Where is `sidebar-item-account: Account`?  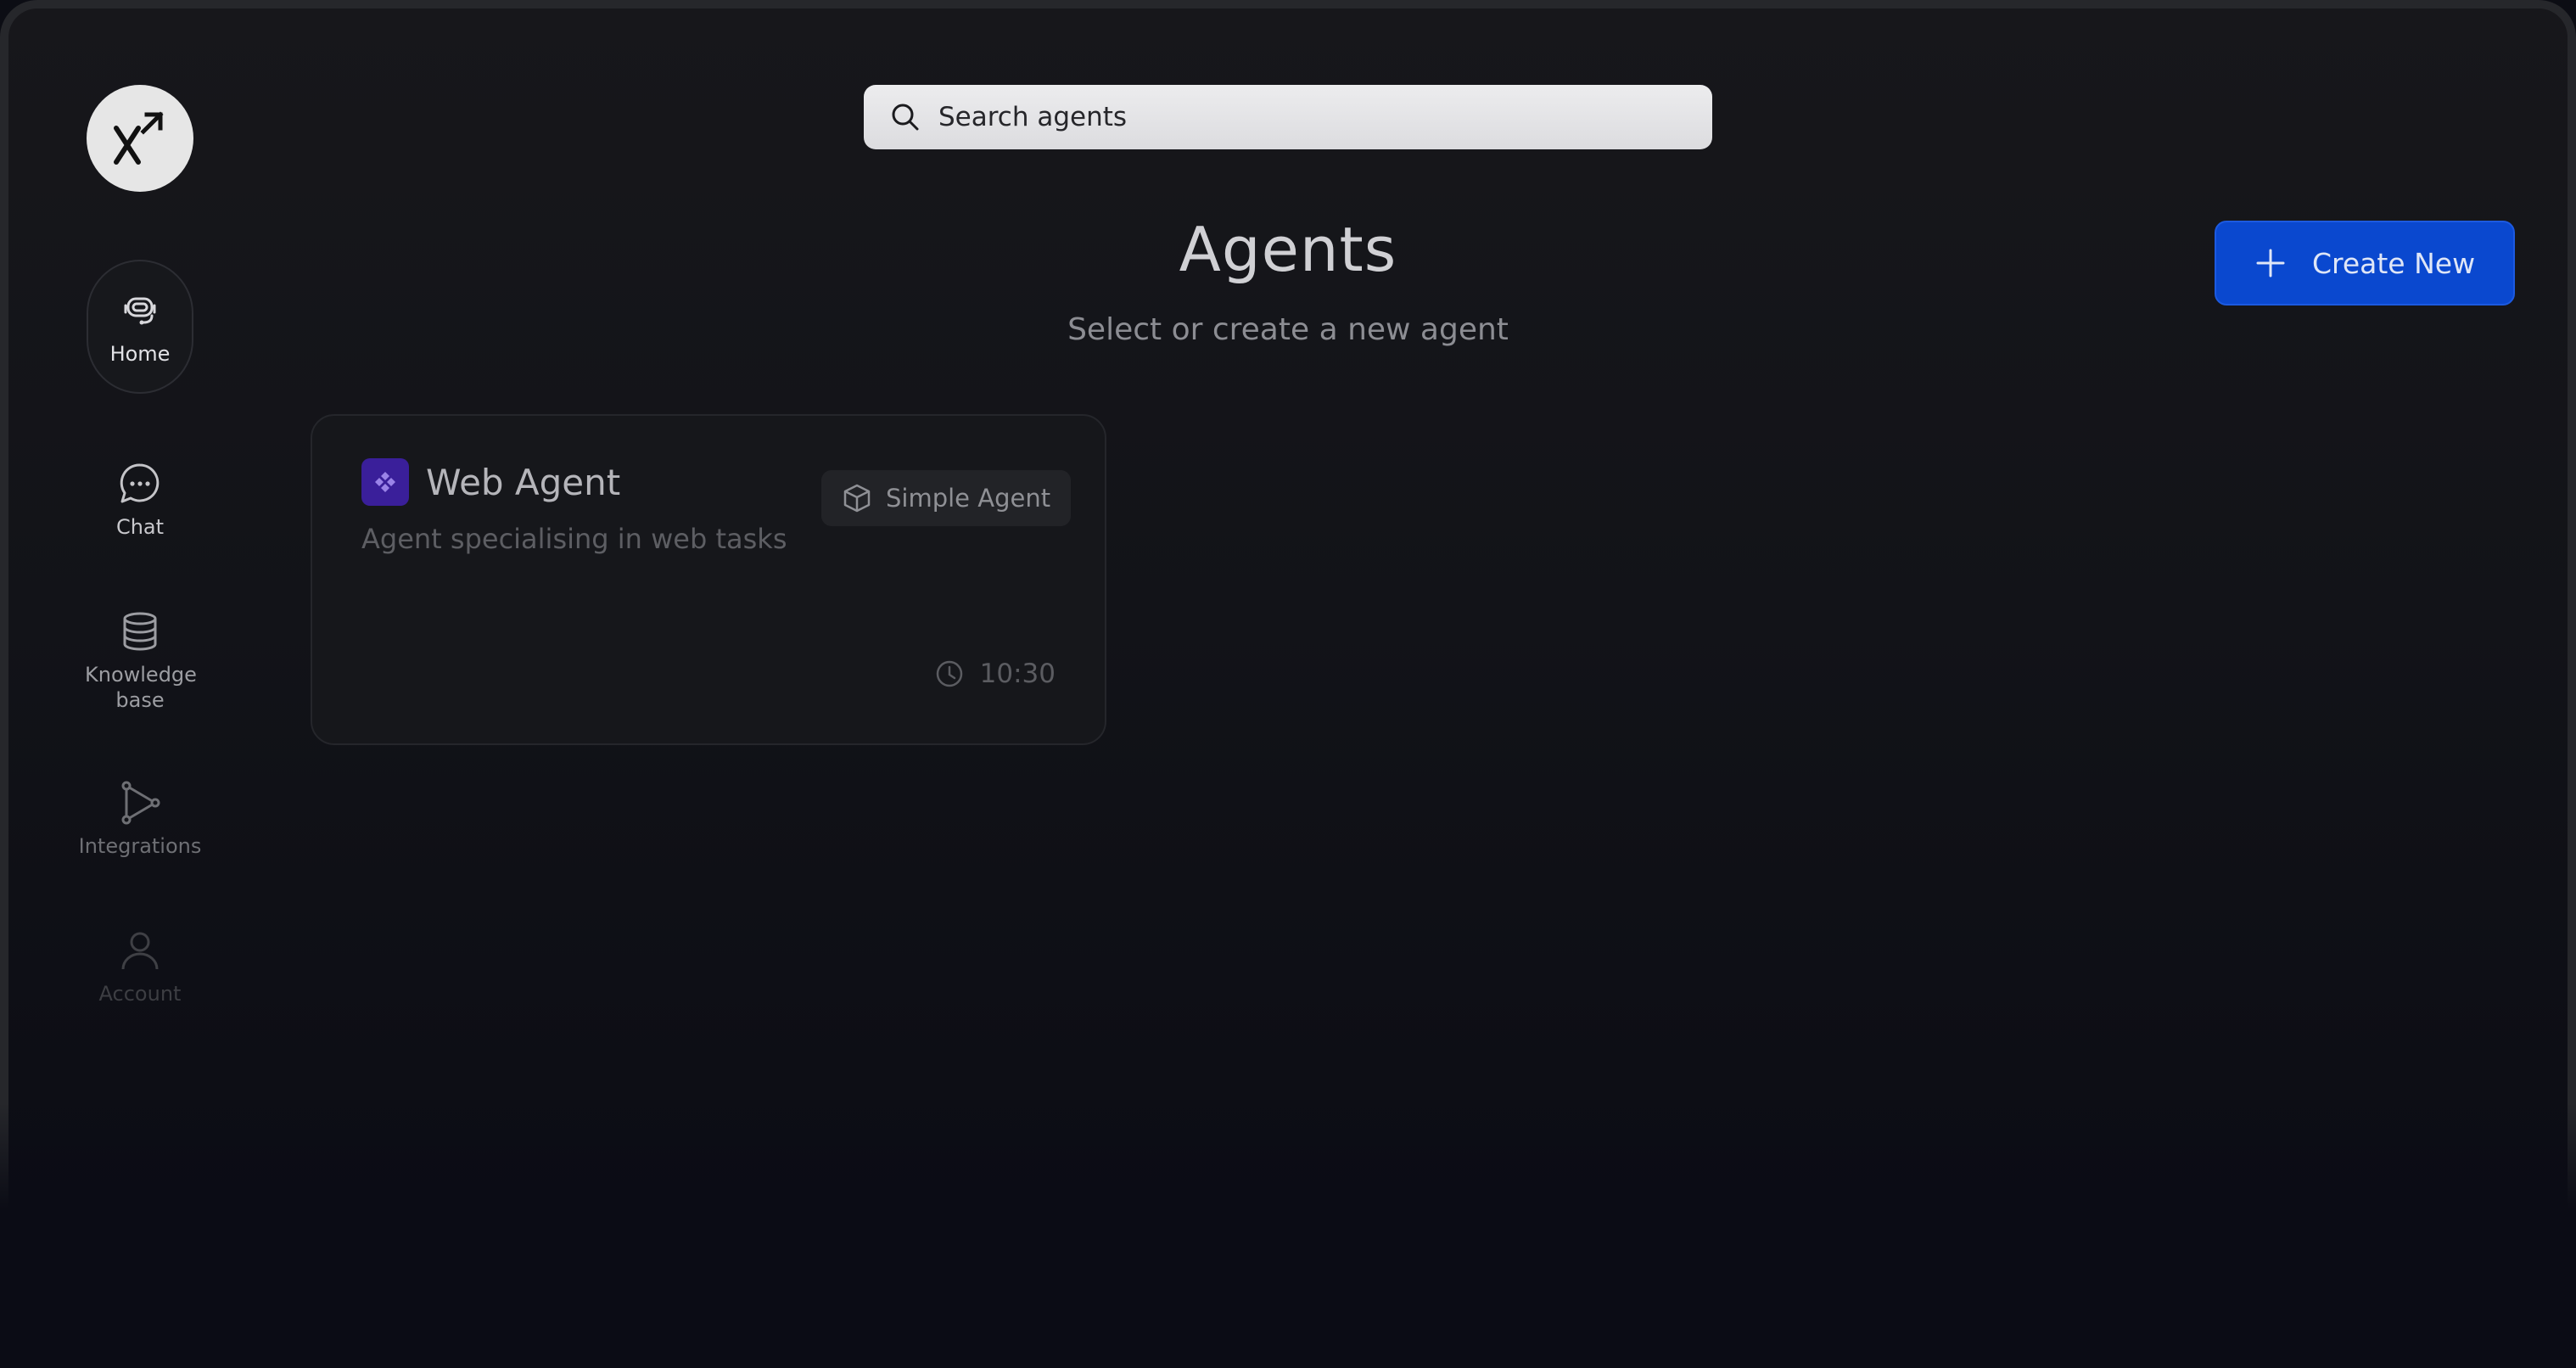 sidebar-item-account: Account is located at coordinates (140, 967).